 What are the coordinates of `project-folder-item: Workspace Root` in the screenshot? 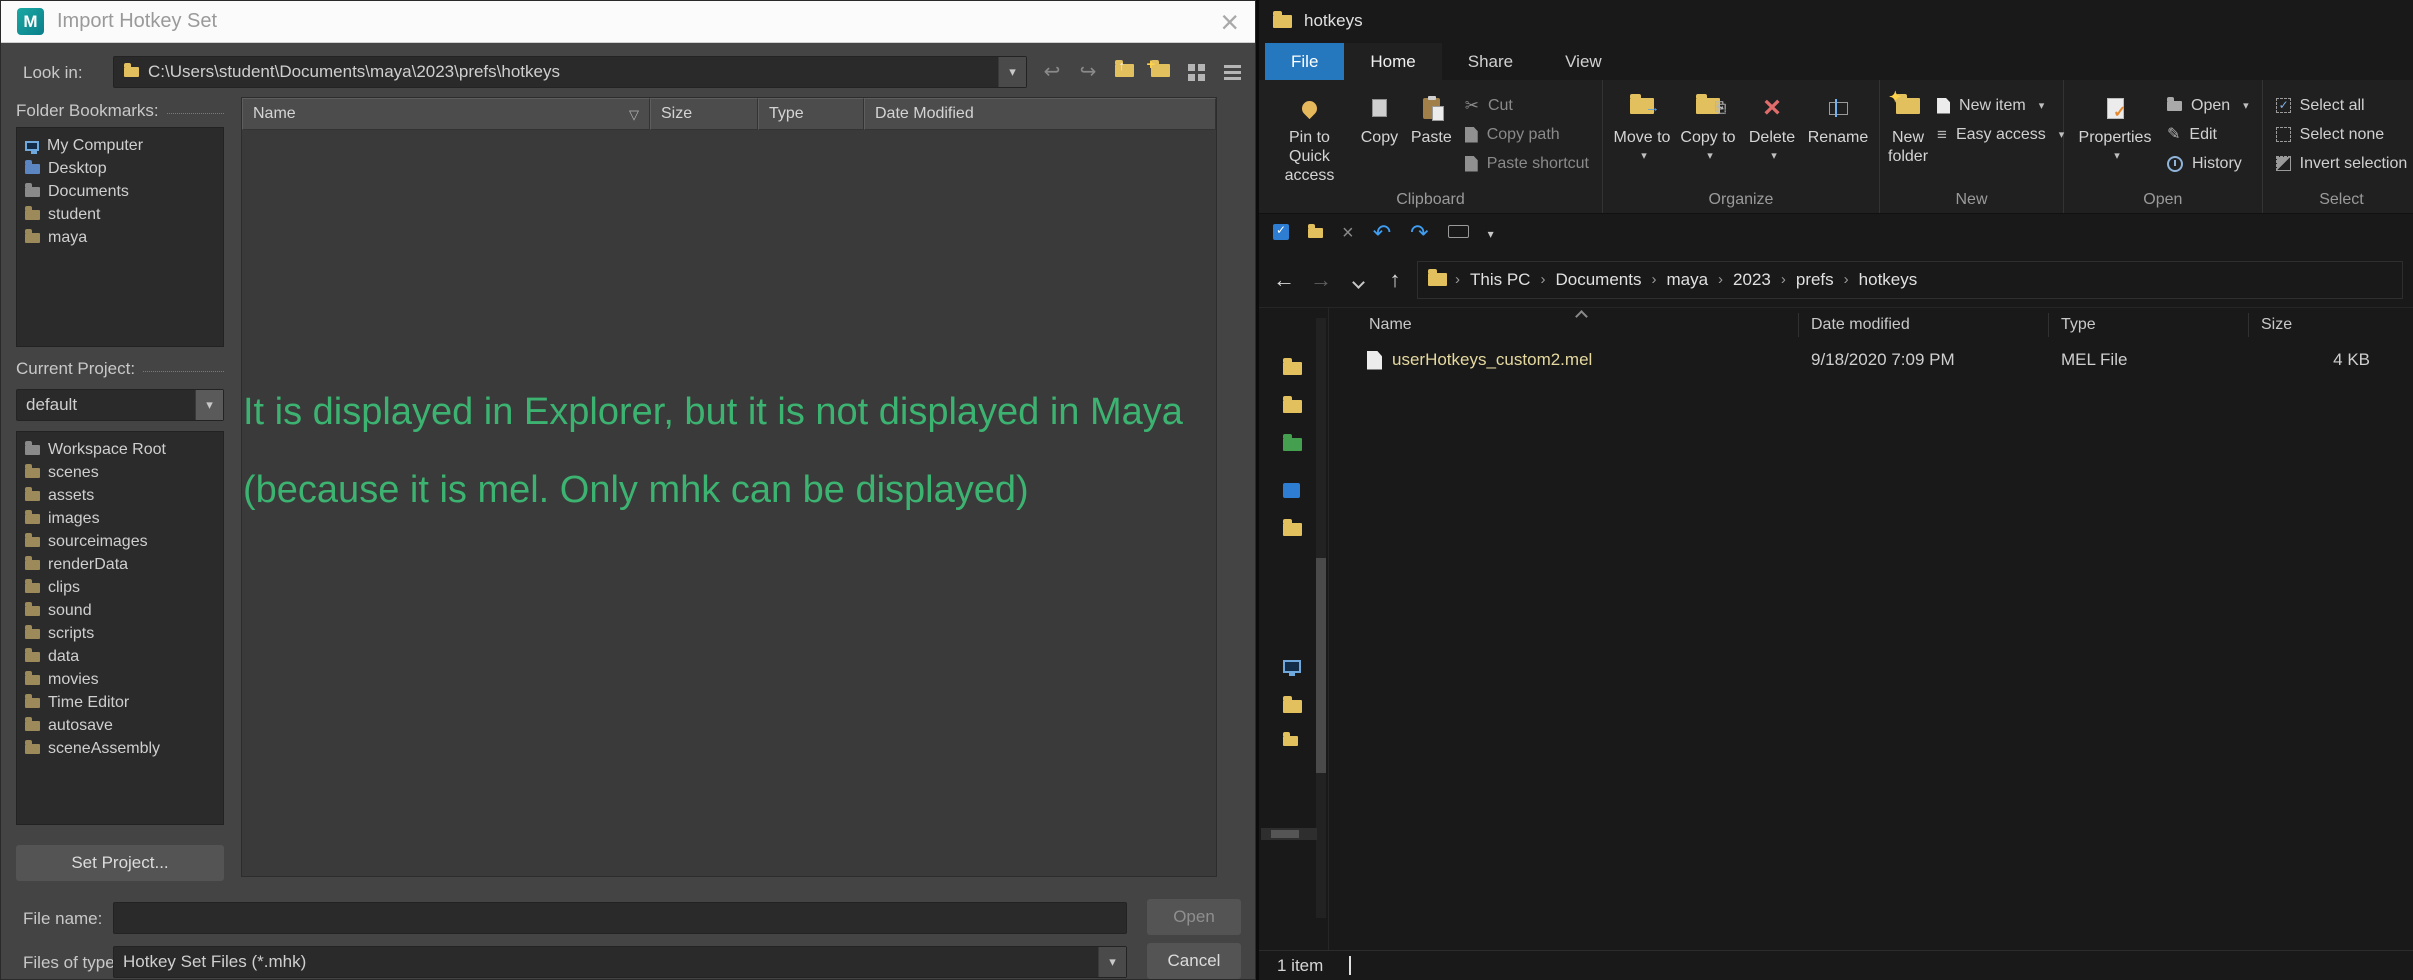 It's located at (120, 449).